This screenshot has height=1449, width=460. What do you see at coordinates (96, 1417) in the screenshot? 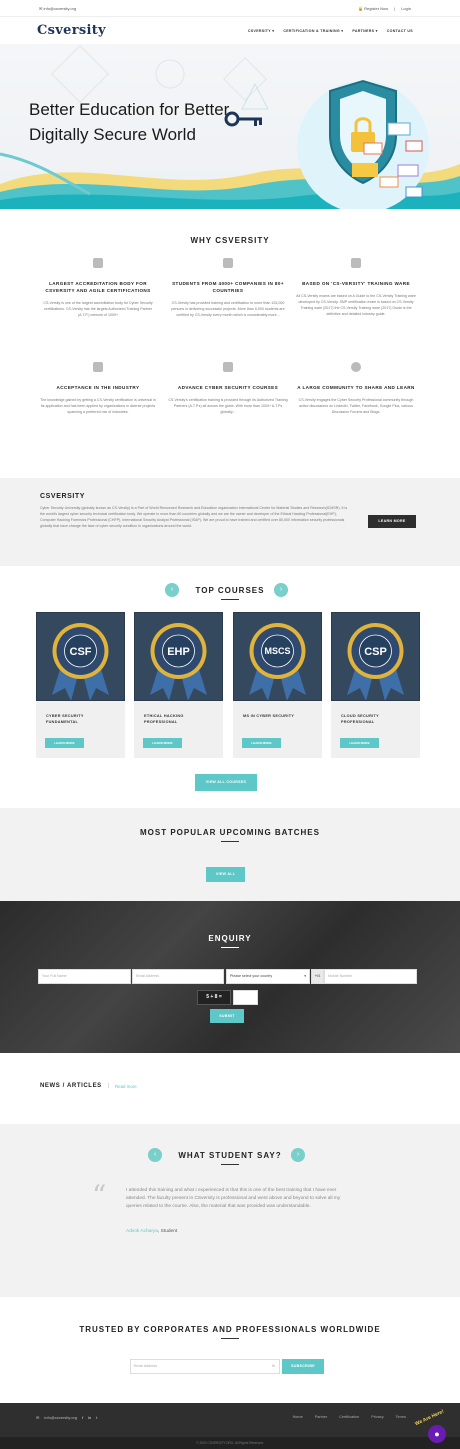
I see `twitter-icon: t` at bounding box center [96, 1417].